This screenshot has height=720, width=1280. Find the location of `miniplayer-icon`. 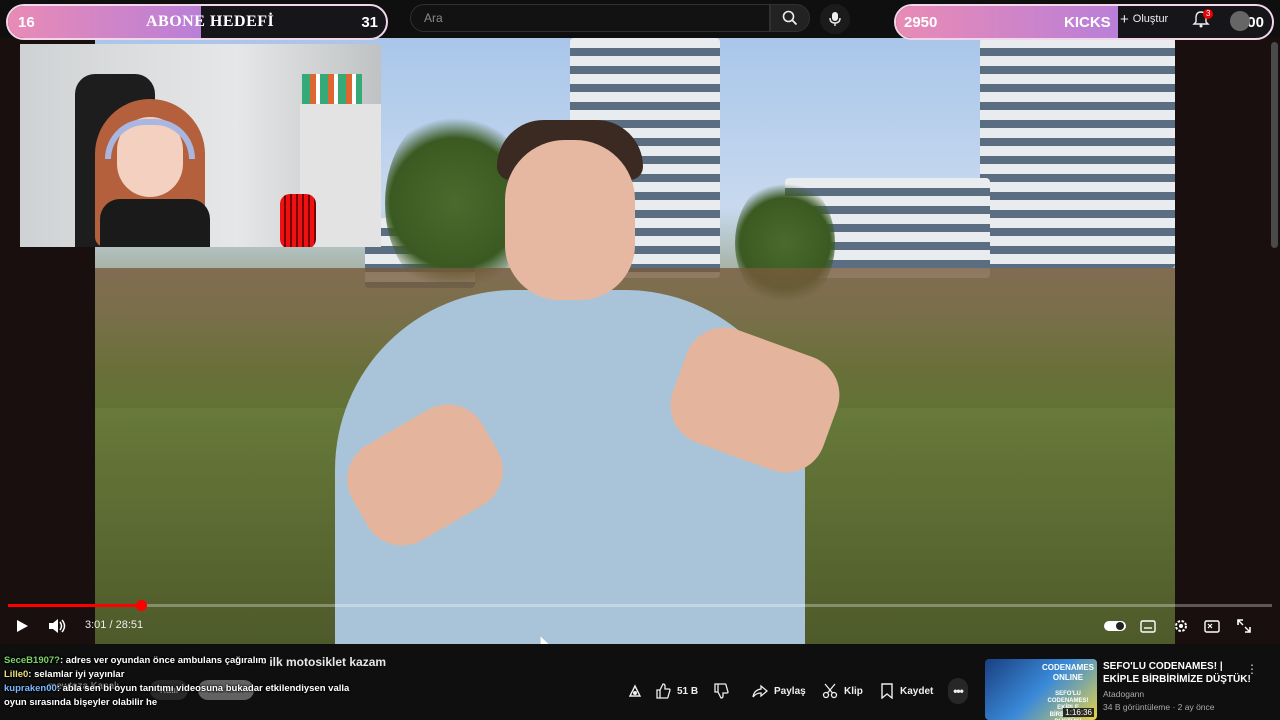

miniplayer-icon is located at coordinates (1212, 626).